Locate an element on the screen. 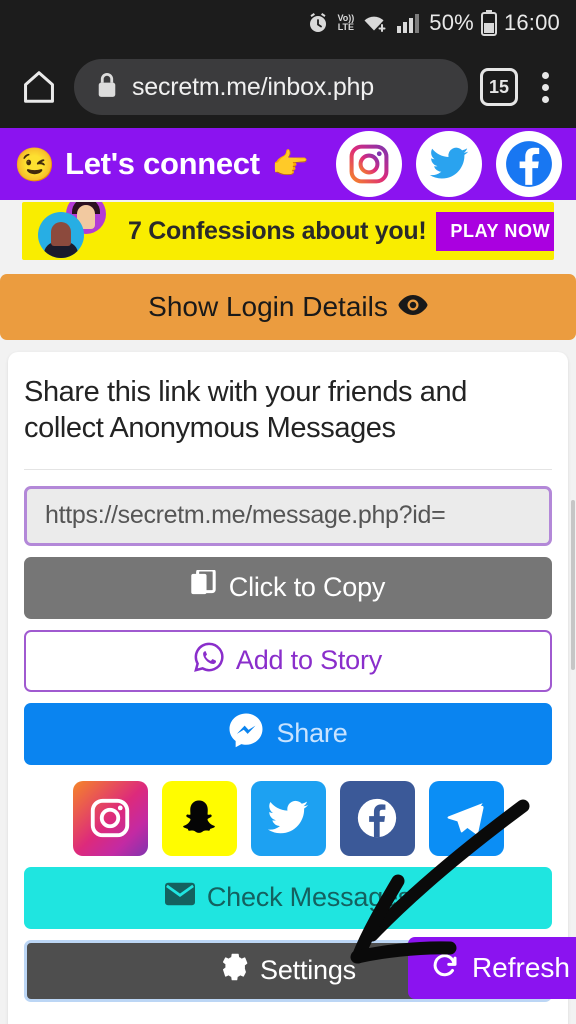 This screenshot has height=1024, width=576. pointing-hand-emoji: 👉 is located at coordinates (290, 164).